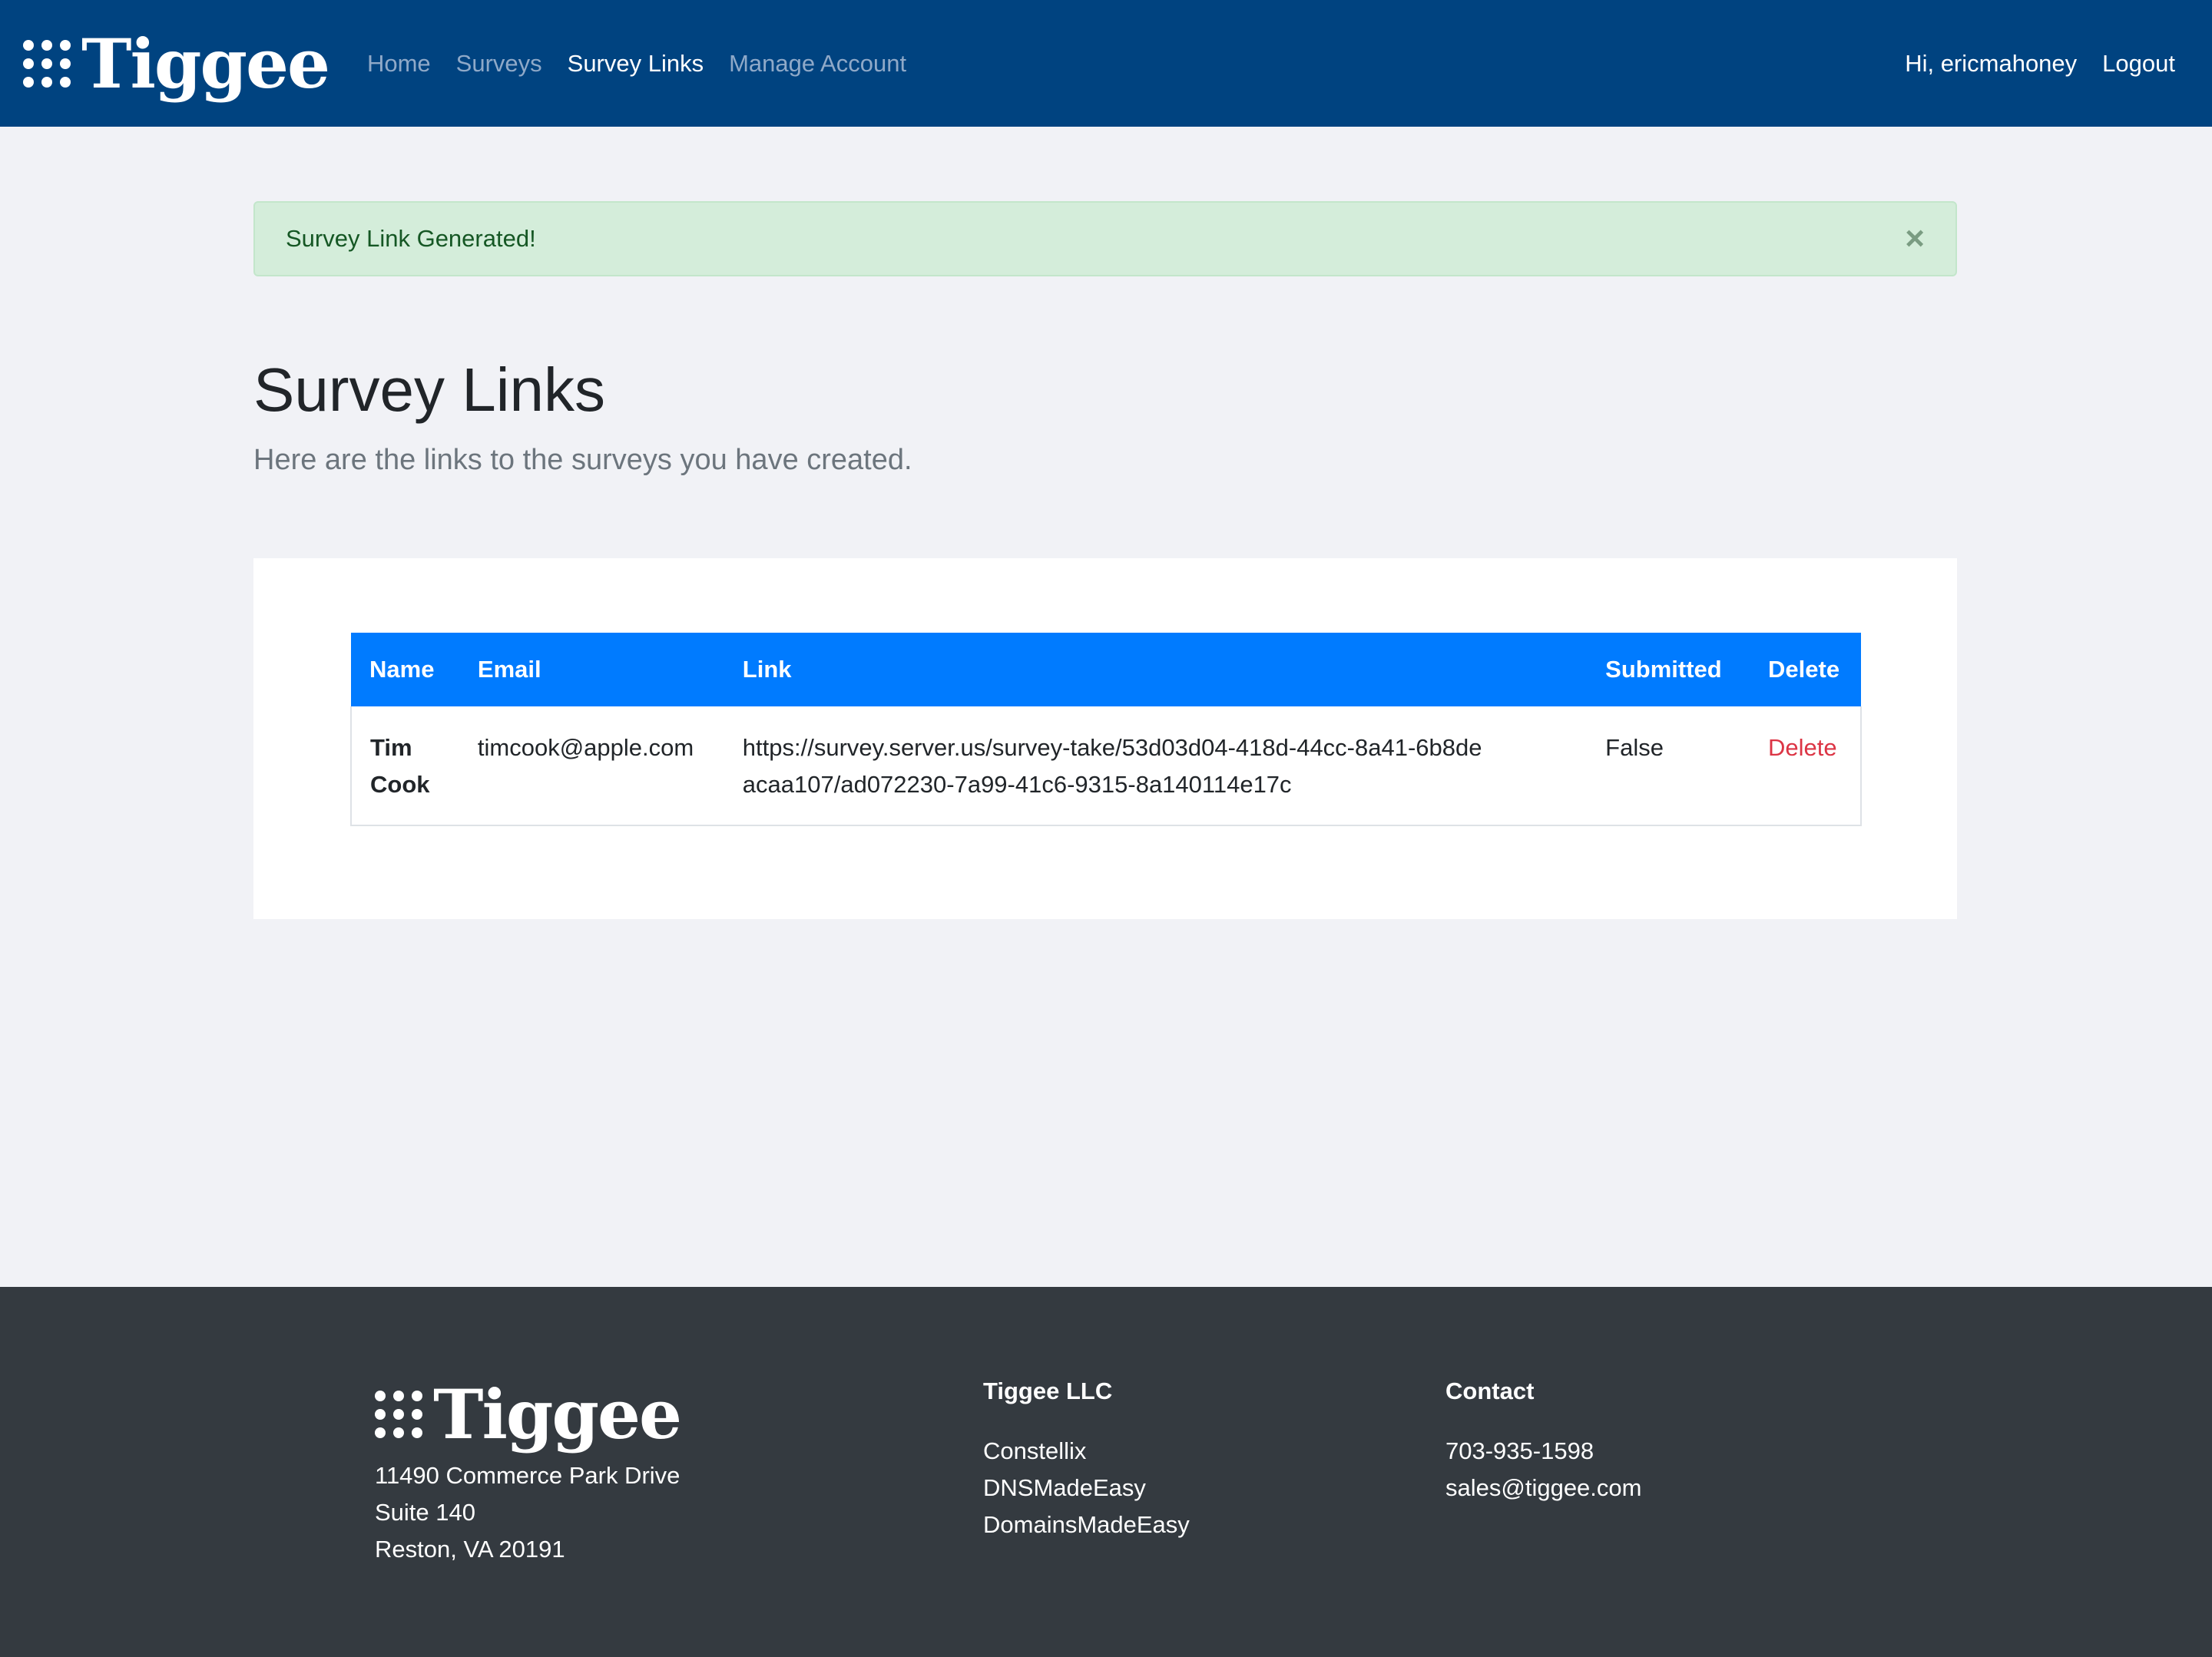  What do you see at coordinates (425, 1512) in the screenshot?
I see `address-line: Suite 140` at bounding box center [425, 1512].